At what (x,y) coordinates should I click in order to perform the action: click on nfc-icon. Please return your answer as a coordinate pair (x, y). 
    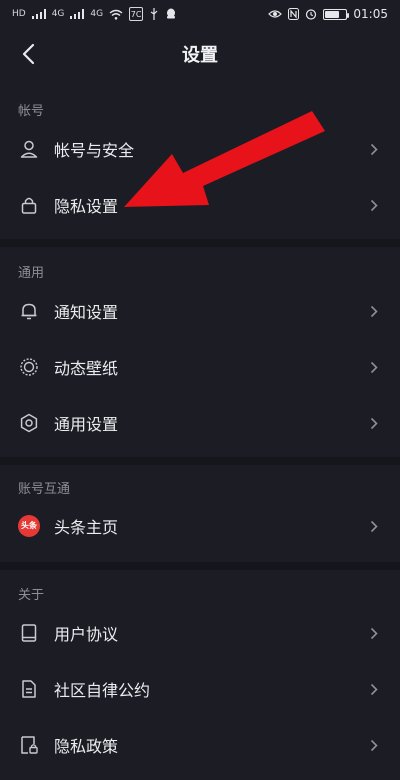
    Looking at the image, I should click on (294, 14).